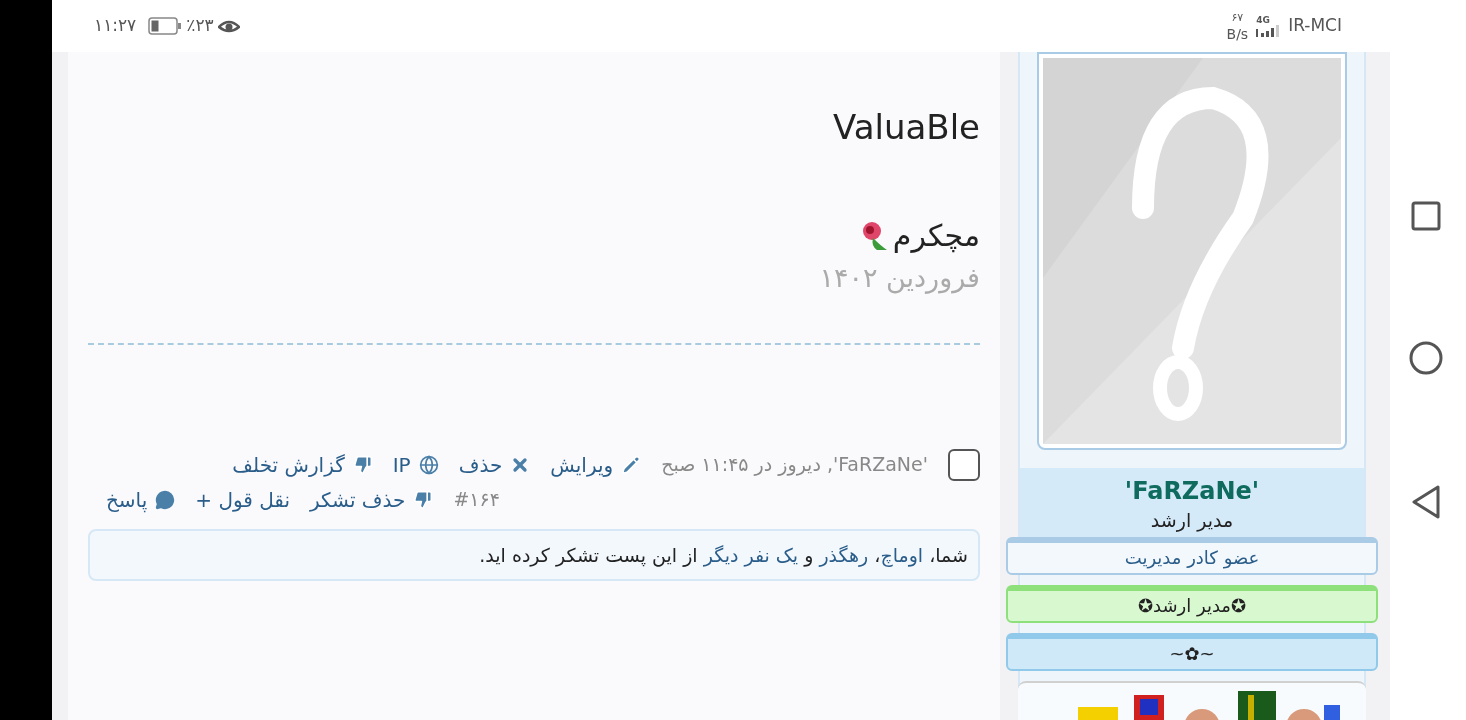 This screenshot has height=720, width=1466. Describe the element at coordinates (902, 554) in the screenshot. I see `user-link: اوماچ` at that location.